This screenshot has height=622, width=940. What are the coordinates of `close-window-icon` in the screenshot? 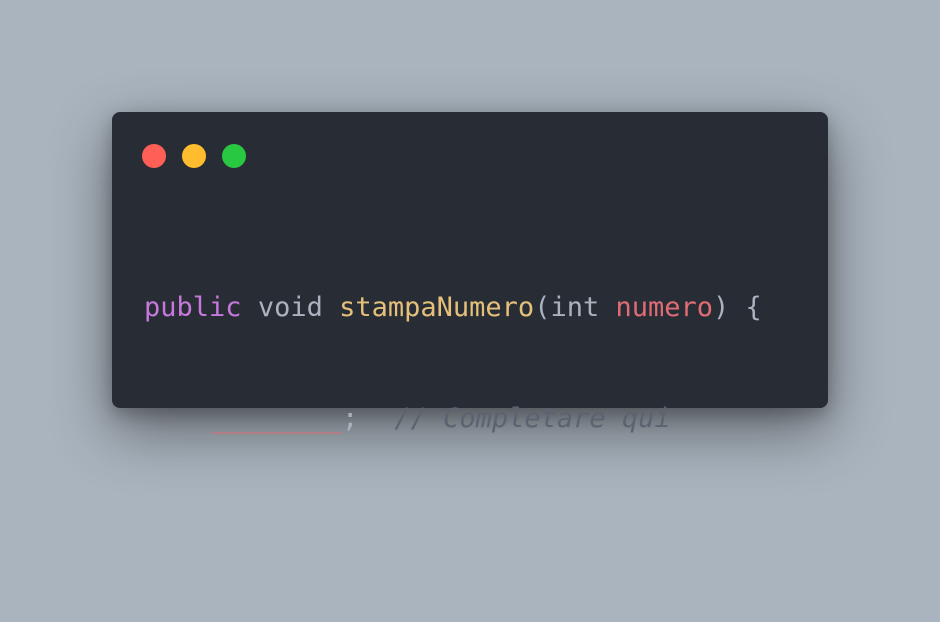 It's located at (154, 156).